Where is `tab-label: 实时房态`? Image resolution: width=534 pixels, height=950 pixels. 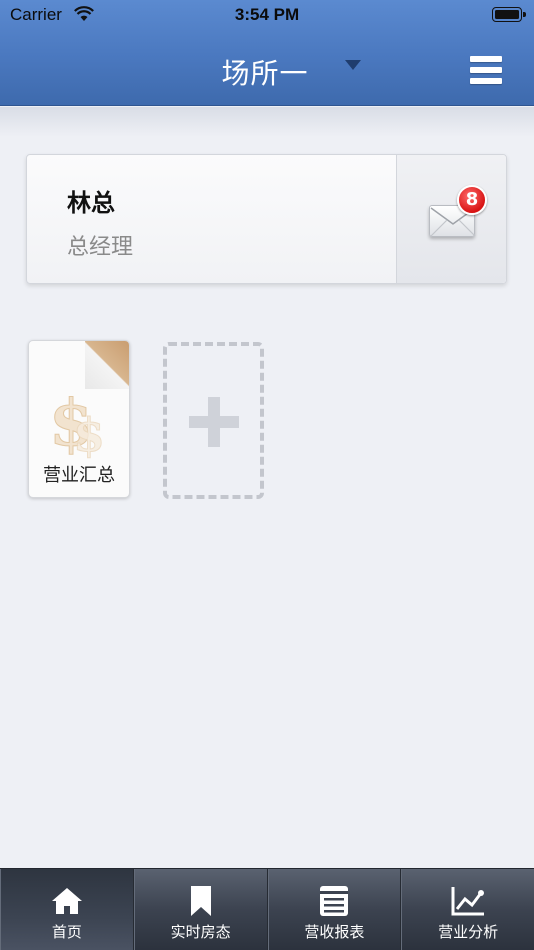 tab-label: 实时房态 is located at coordinates (200, 932).